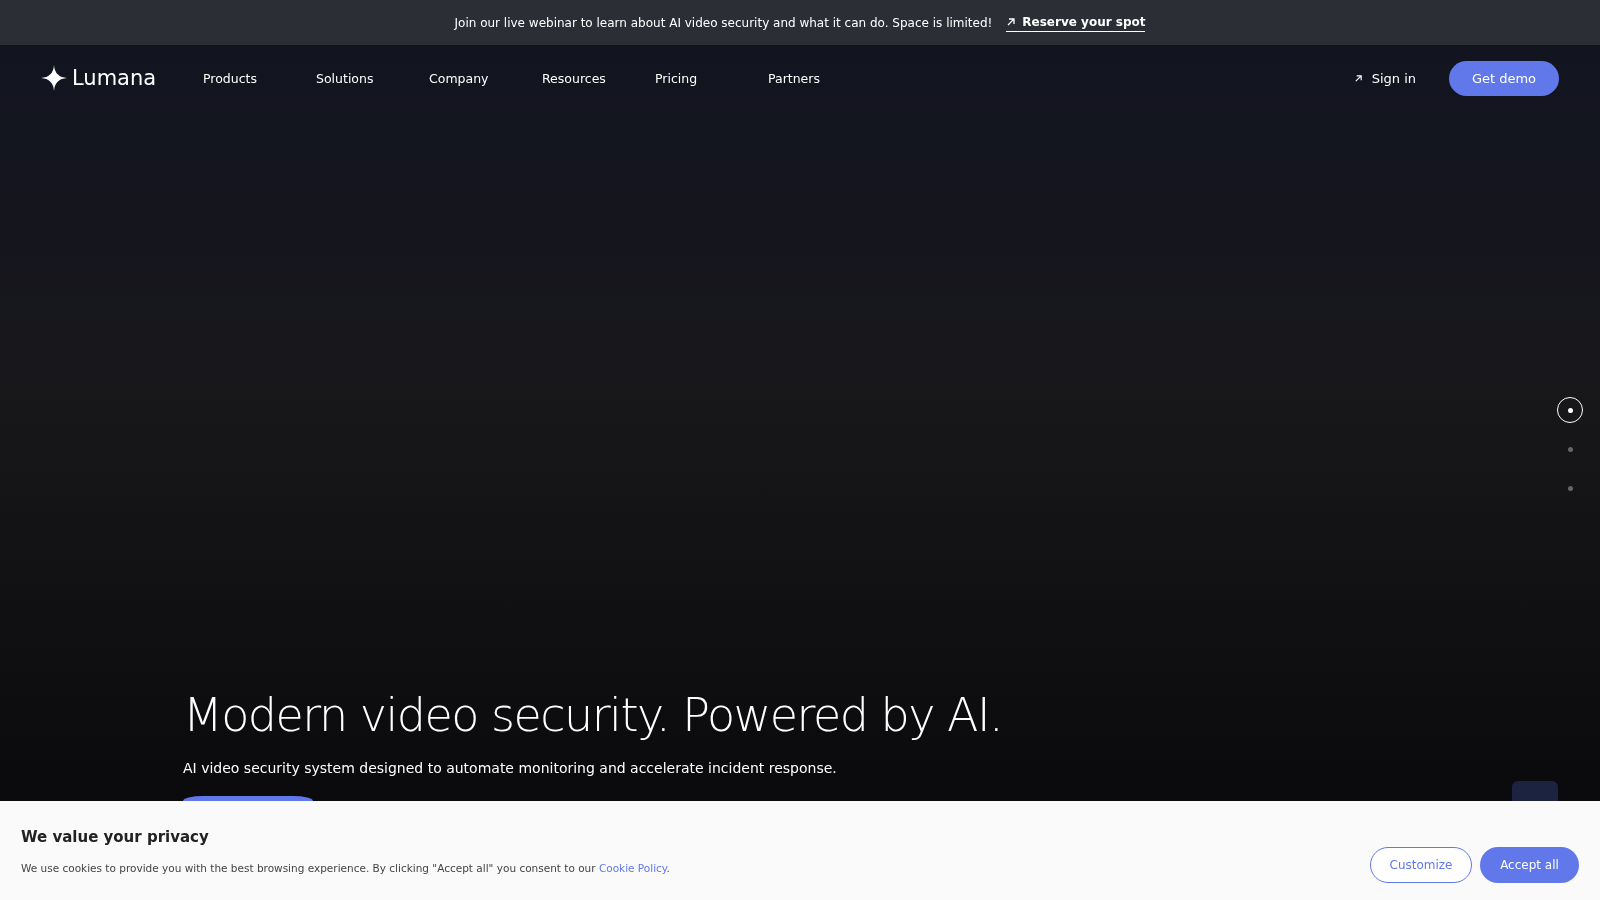  I want to click on hero-button, so click(248, 798).